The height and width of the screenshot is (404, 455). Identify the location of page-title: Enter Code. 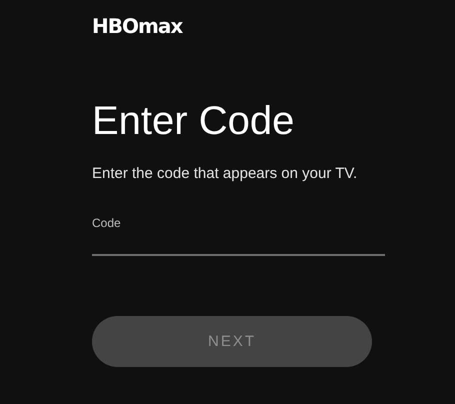
(193, 121).